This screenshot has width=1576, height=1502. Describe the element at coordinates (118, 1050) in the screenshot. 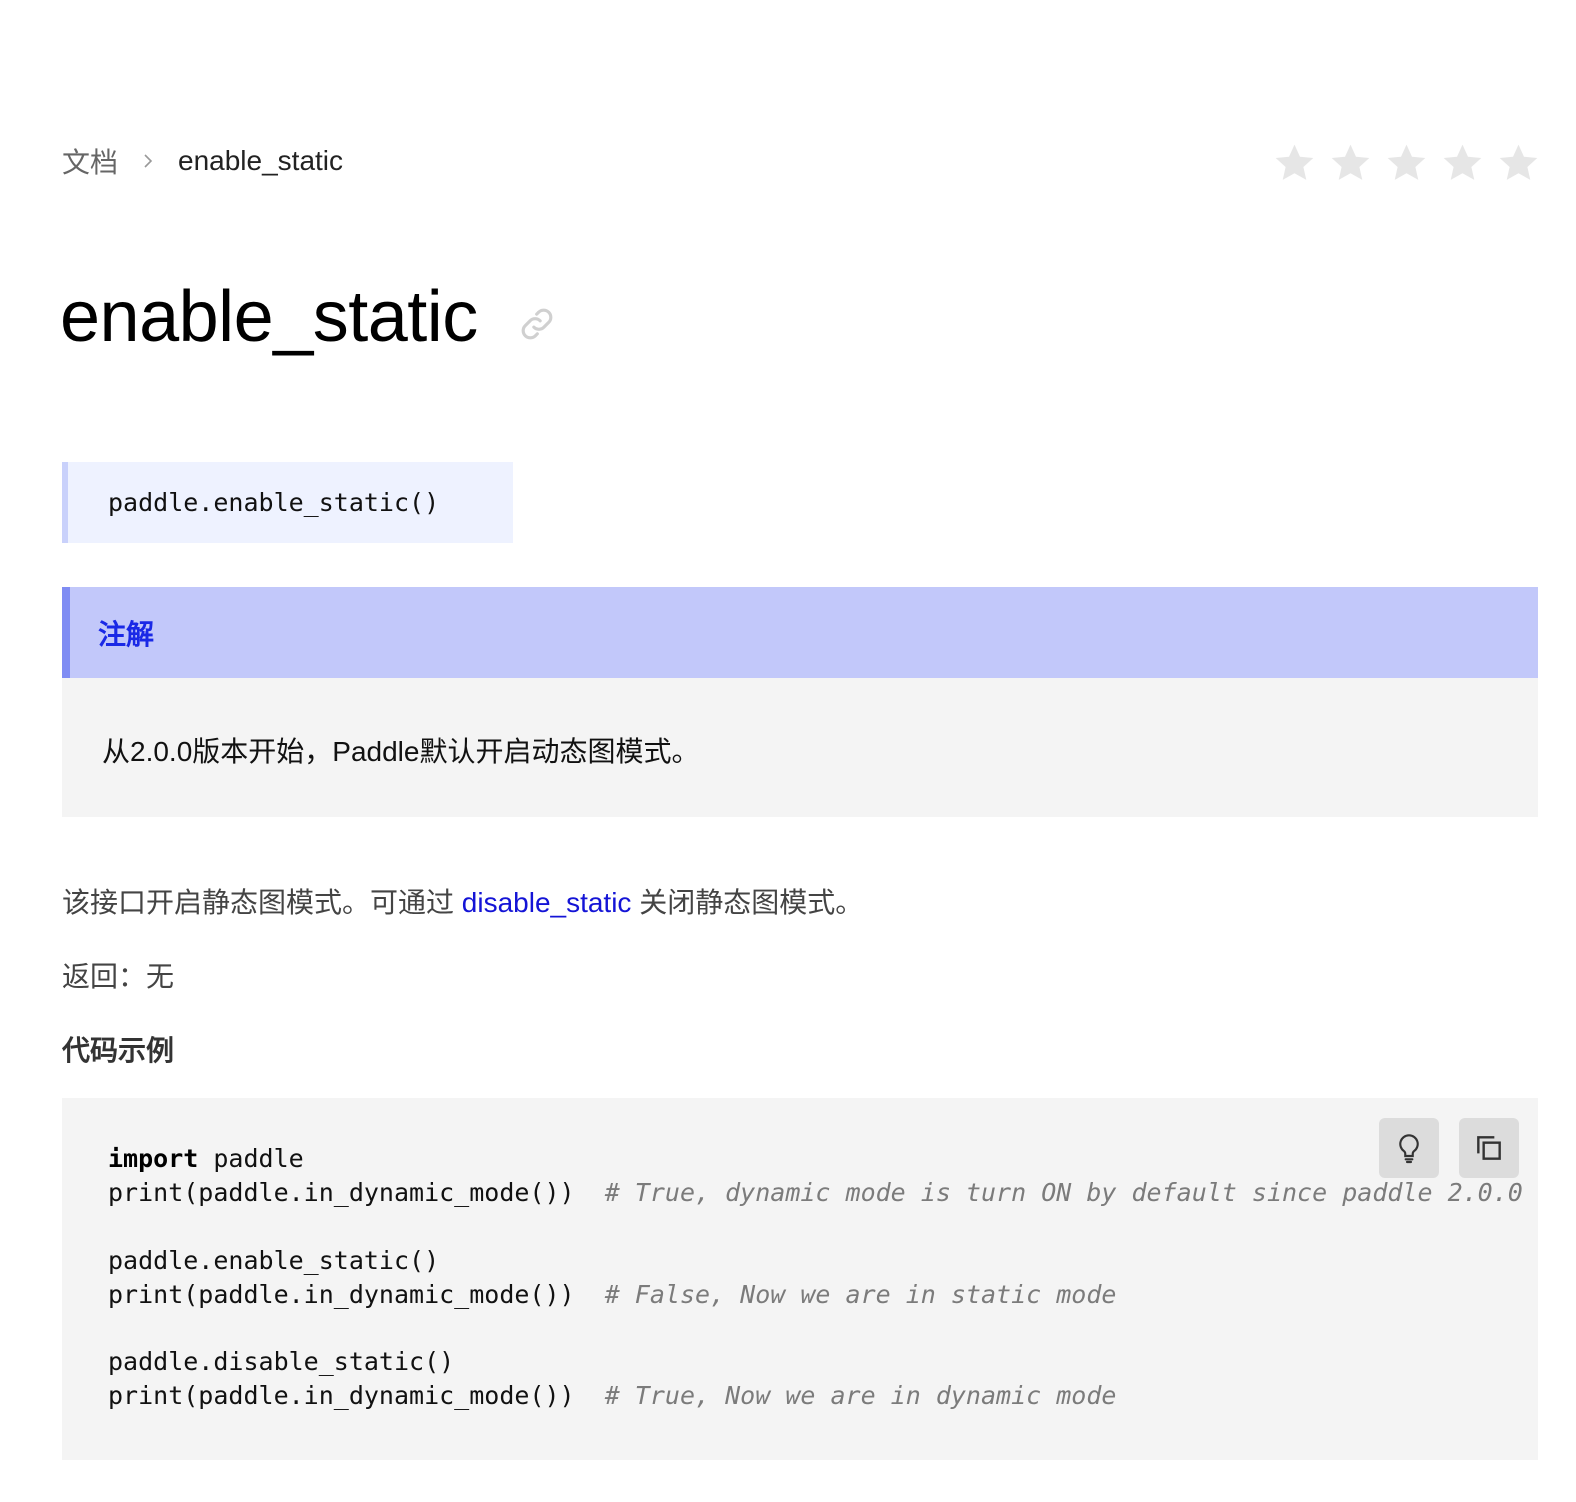

I see `example-heading: 代码示例` at that location.